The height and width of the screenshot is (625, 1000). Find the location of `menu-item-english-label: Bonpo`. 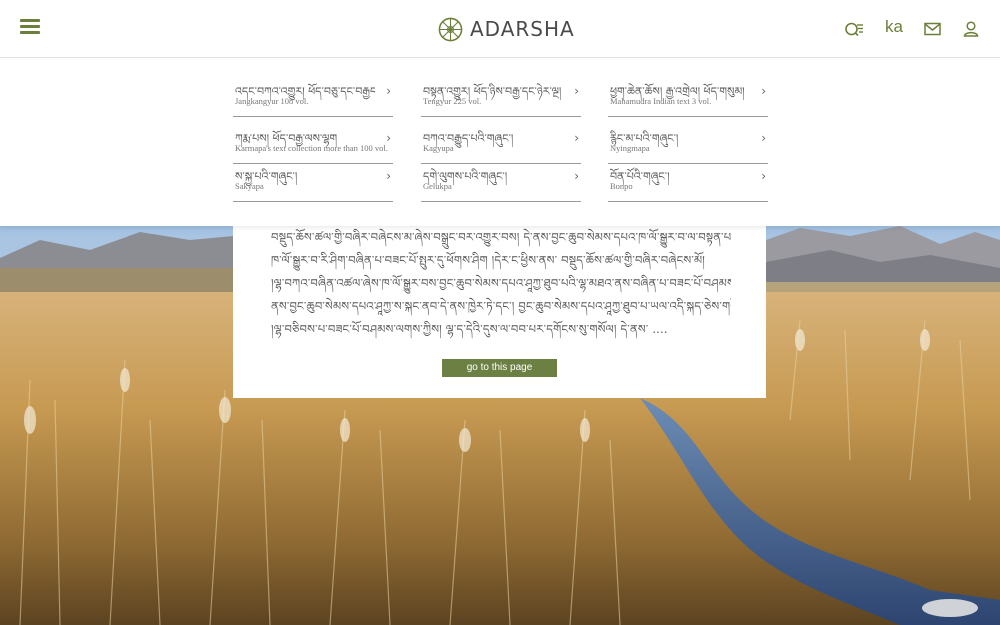

menu-item-english-label: Bonpo is located at coordinates (621, 186).